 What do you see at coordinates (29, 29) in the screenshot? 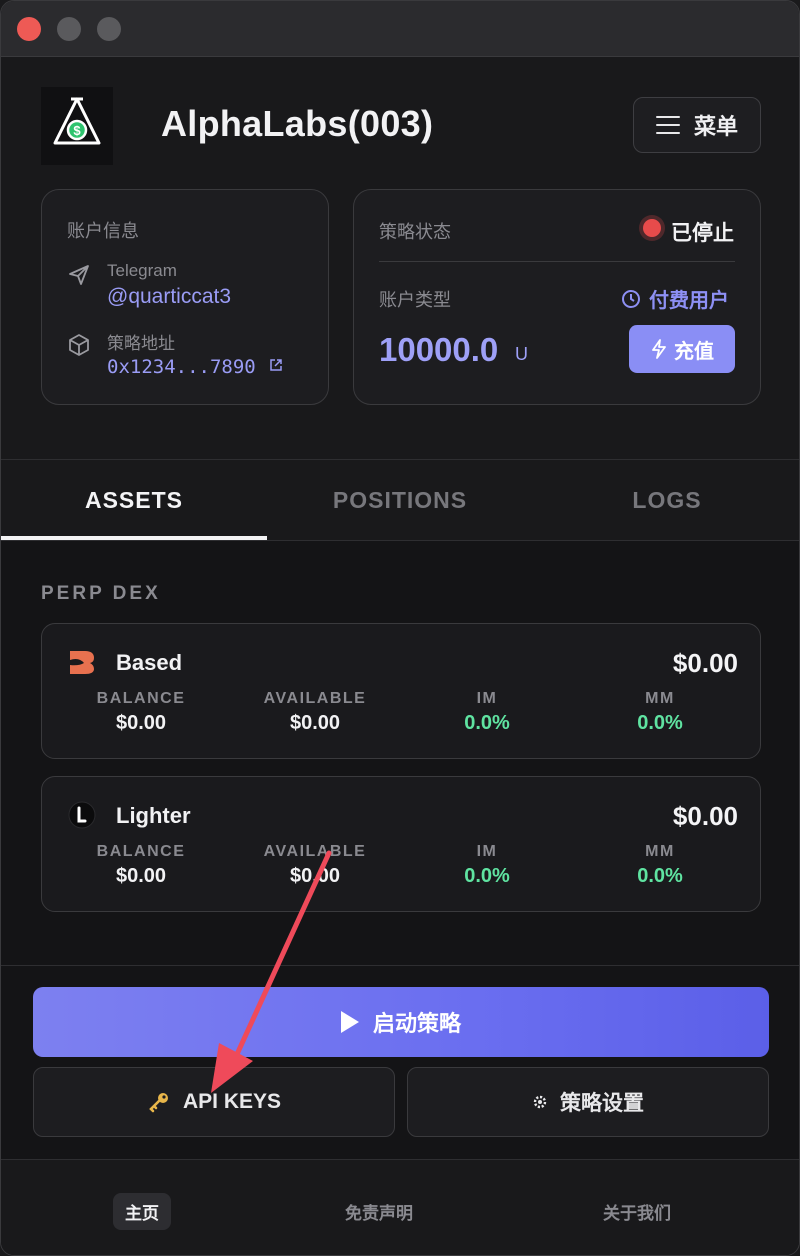
I see `close-window-button` at bounding box center [29, 29].